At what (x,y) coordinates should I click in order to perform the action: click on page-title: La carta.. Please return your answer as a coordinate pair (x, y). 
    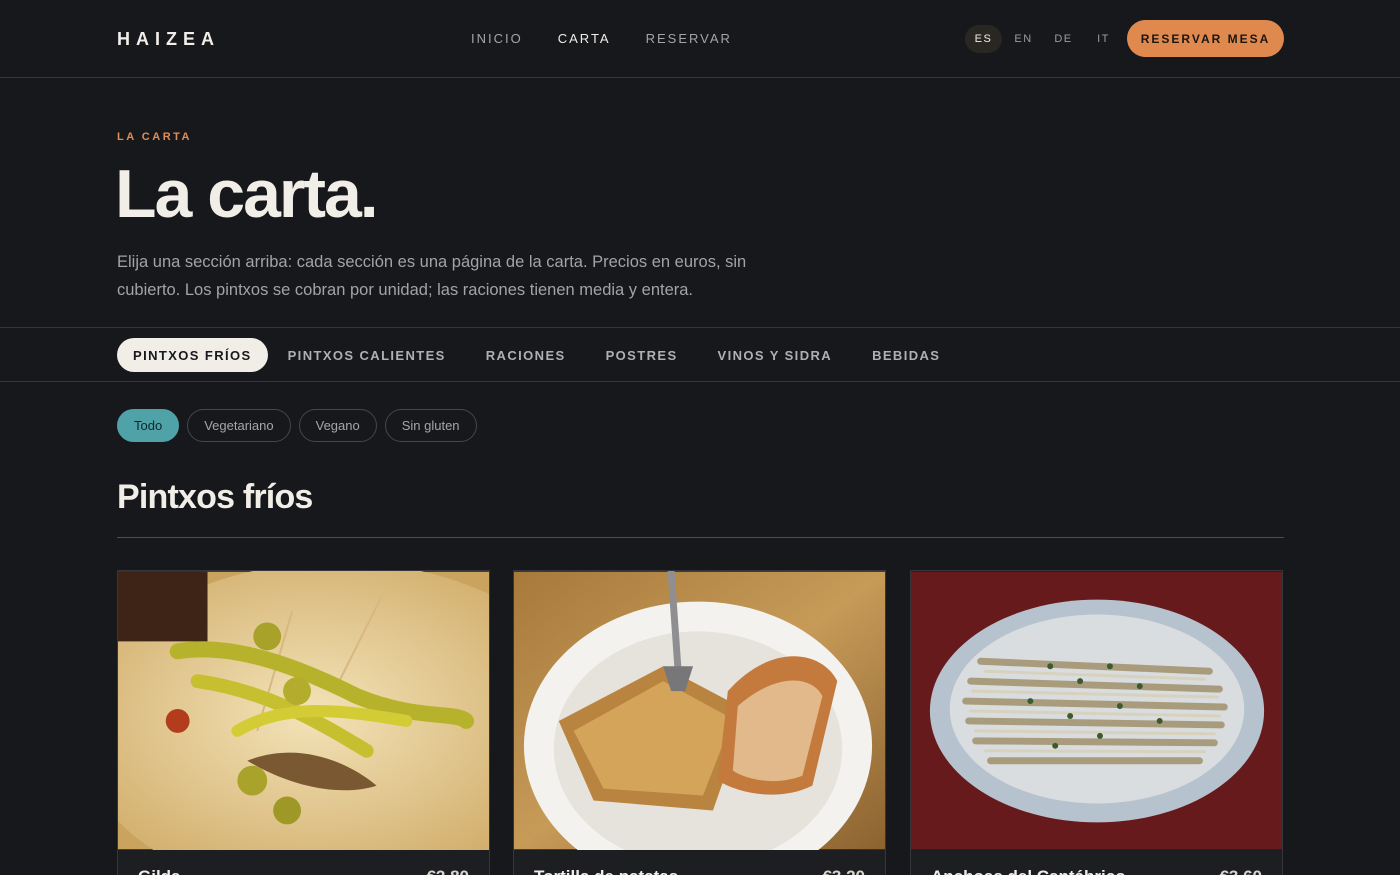
    Looking at the image, I should click on (247, 194).